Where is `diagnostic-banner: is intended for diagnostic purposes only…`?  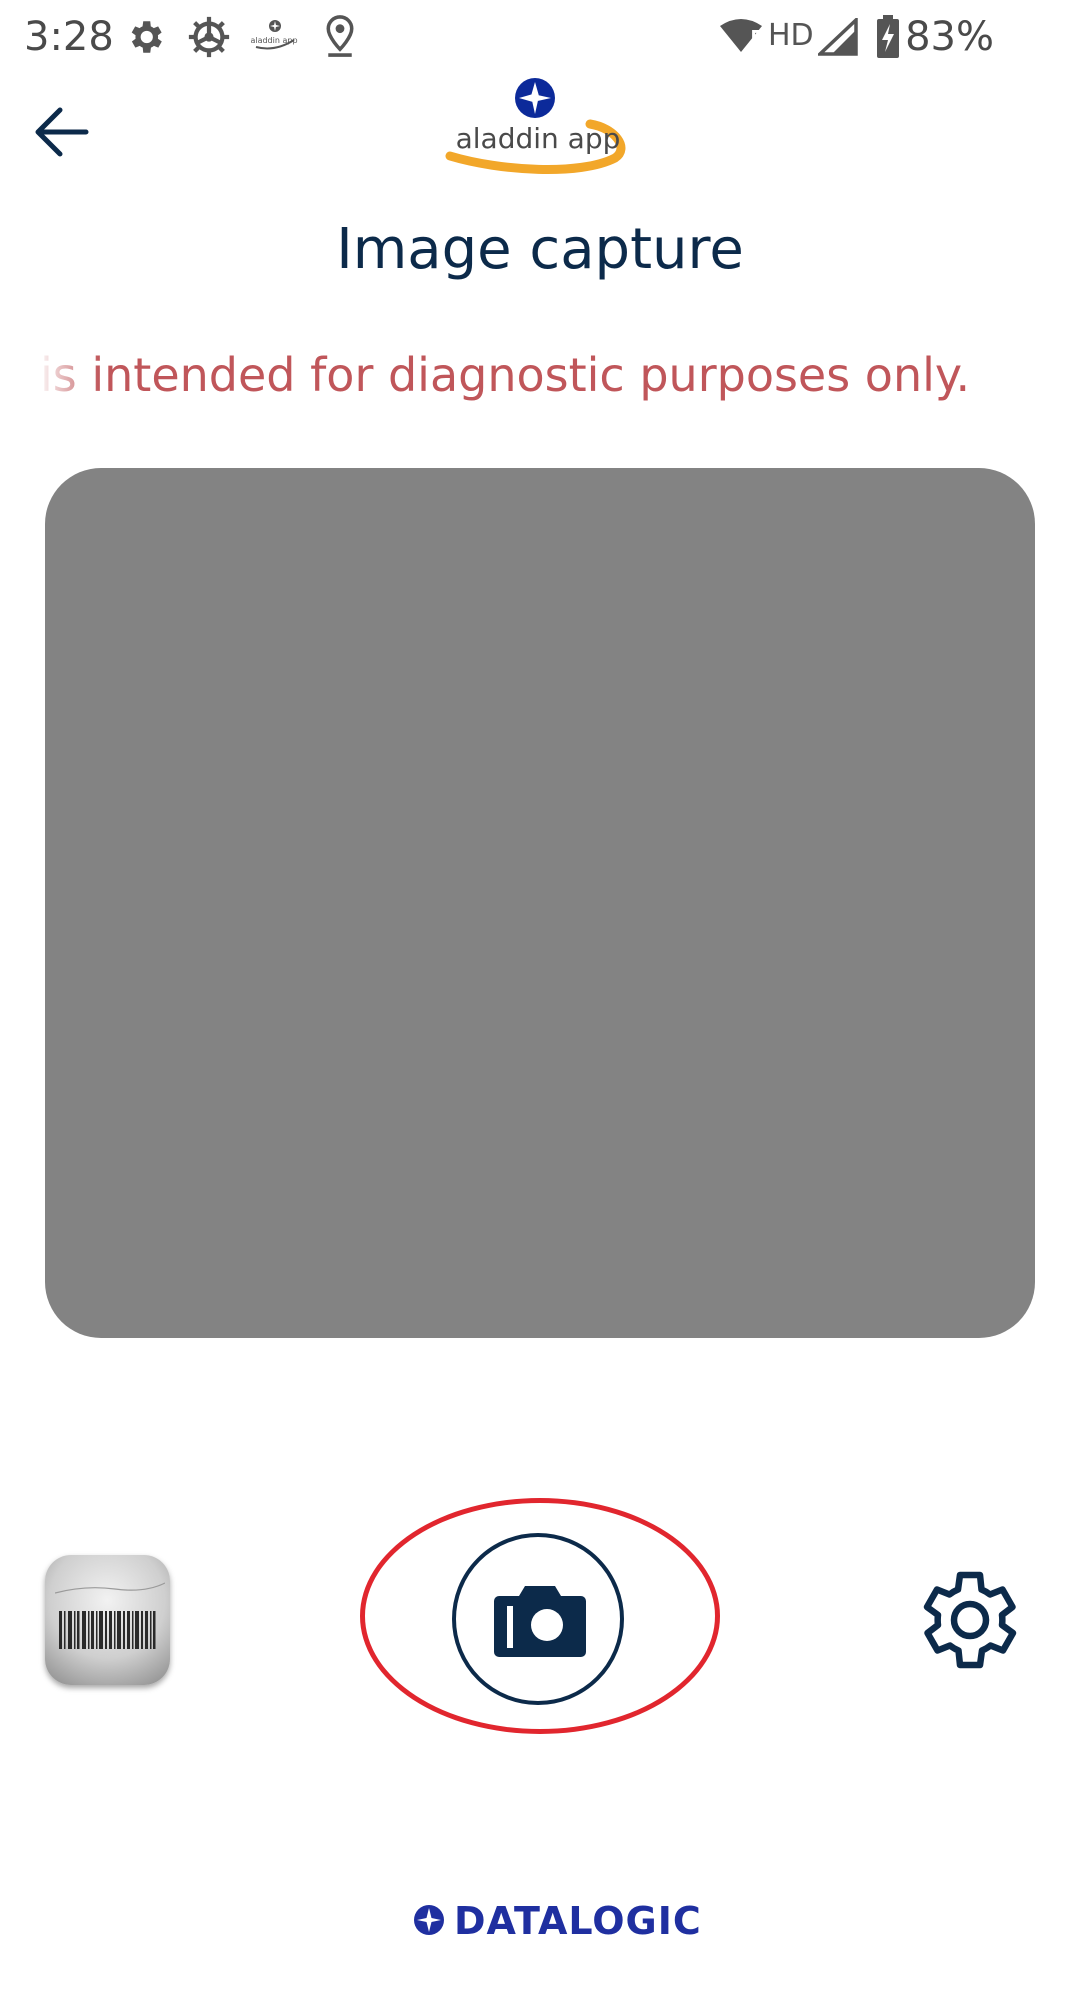
diagnostic-banner: is intended for diagnostic purposes only… is located at coordinates (540, 375).